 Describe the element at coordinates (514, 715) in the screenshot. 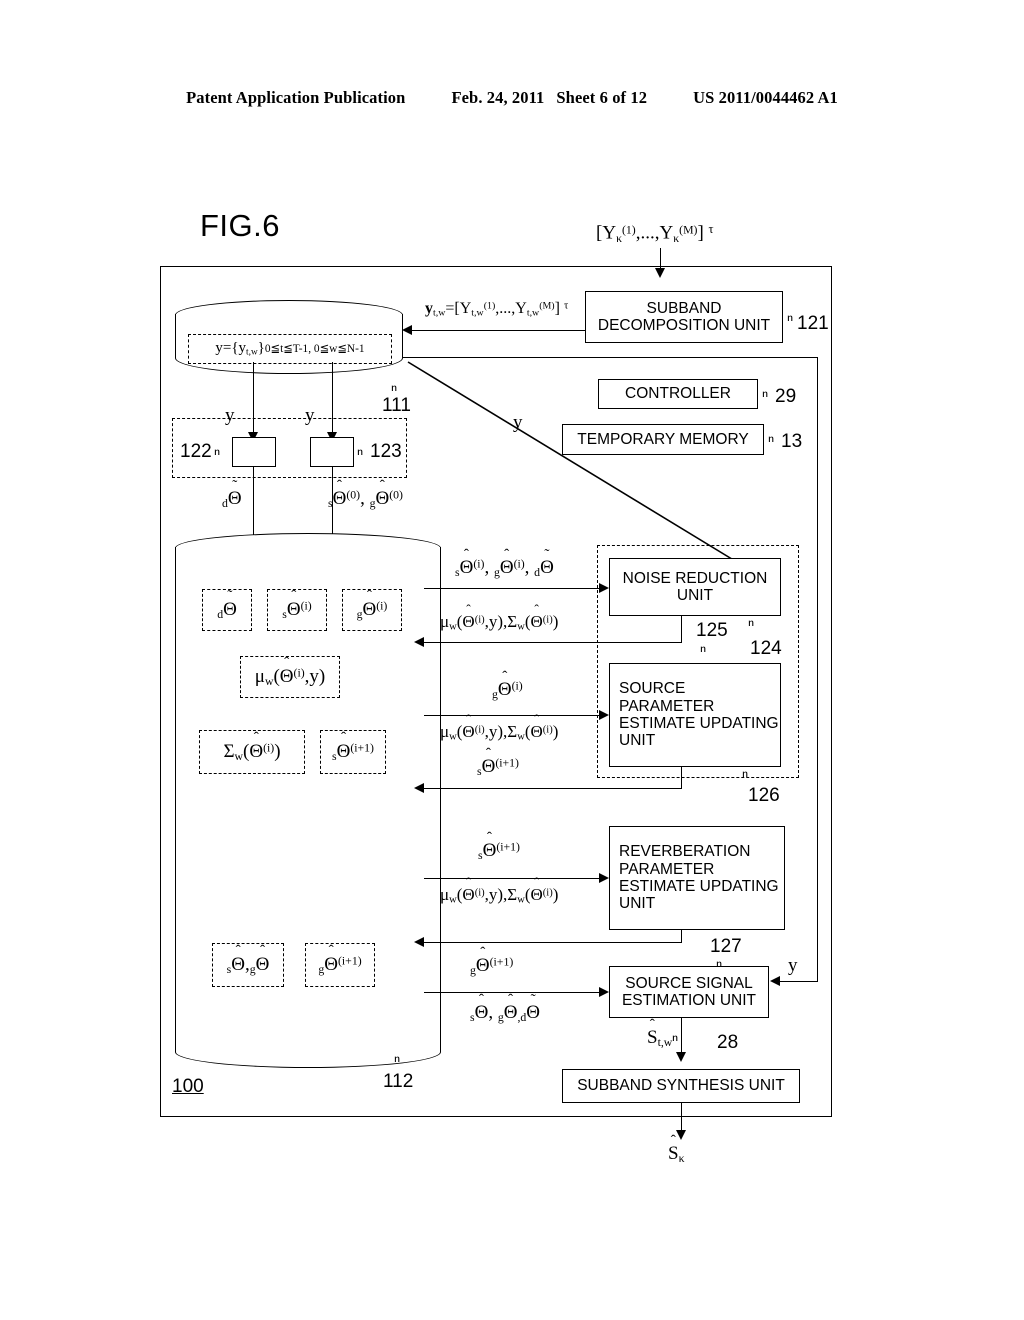

I see `sp-input-line` at that location.